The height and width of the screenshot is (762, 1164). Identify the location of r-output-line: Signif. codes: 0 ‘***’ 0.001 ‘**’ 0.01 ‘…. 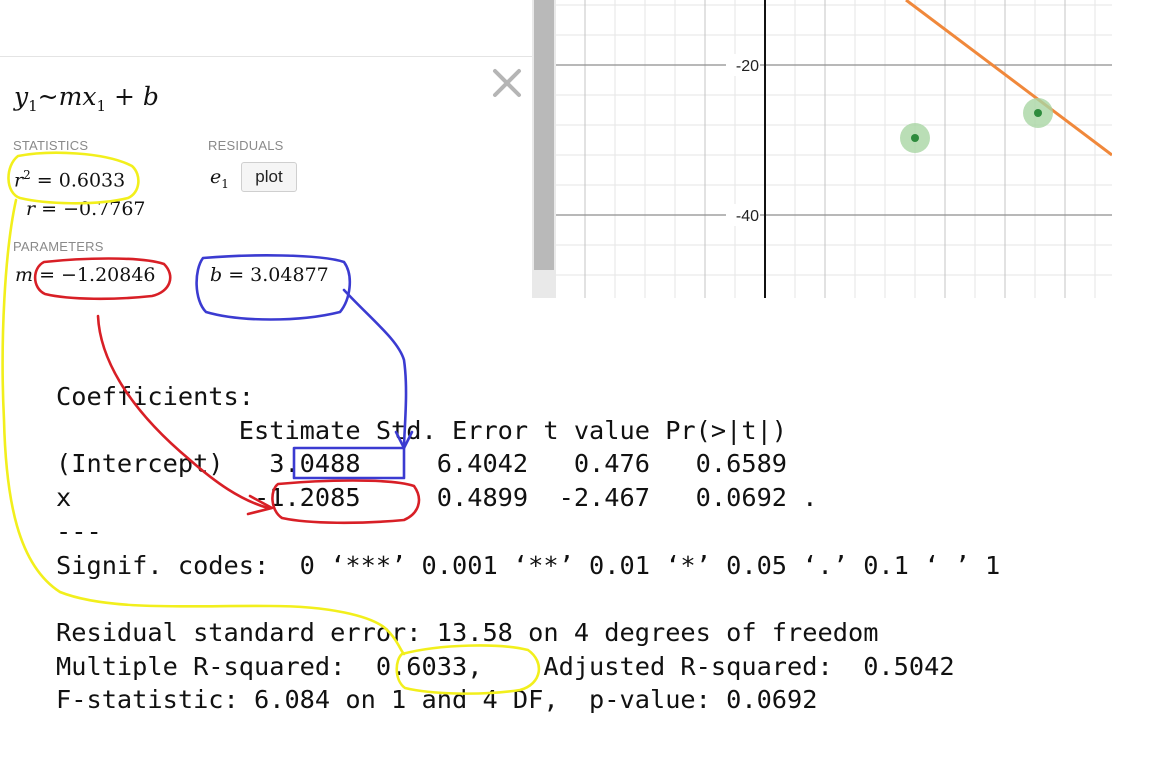
(528, 565).